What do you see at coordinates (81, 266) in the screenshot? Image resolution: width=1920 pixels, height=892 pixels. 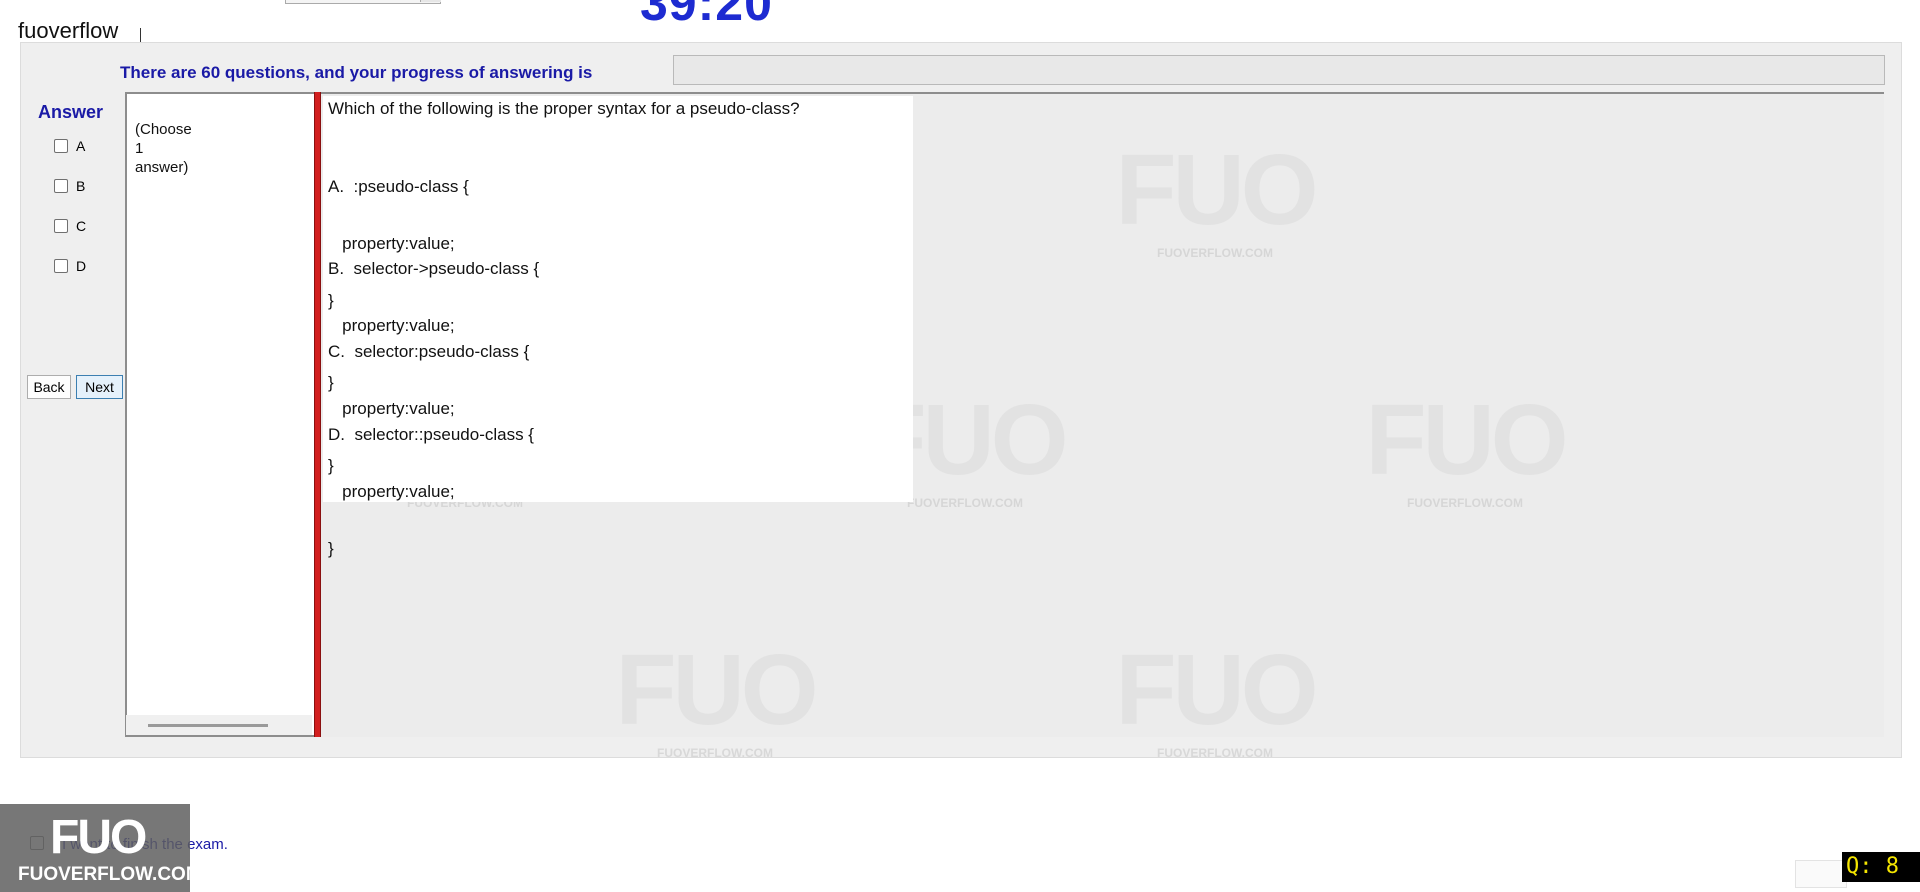 I see `option-label: D` at bounding box center [81, 266].